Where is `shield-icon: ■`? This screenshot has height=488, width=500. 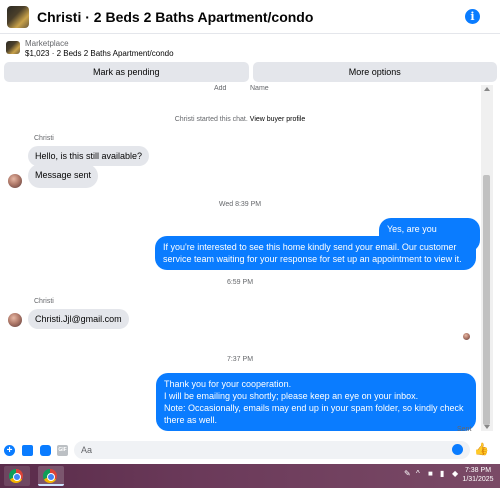
shield-icon: ■ is located at coordinates (432, 474).